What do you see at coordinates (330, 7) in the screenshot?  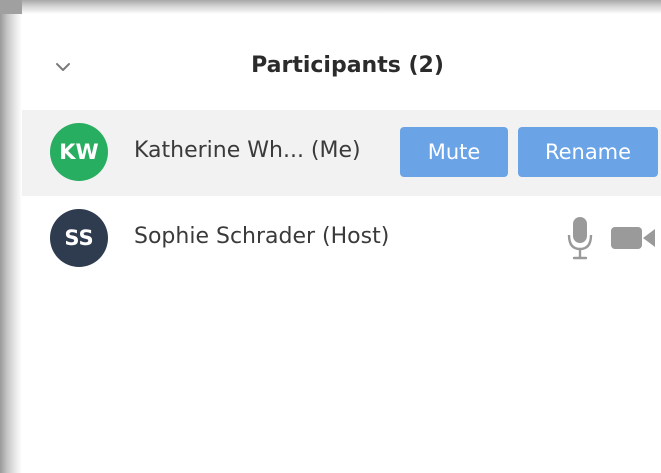 I see `window-shadow-top` at bounding box center [330, 7].